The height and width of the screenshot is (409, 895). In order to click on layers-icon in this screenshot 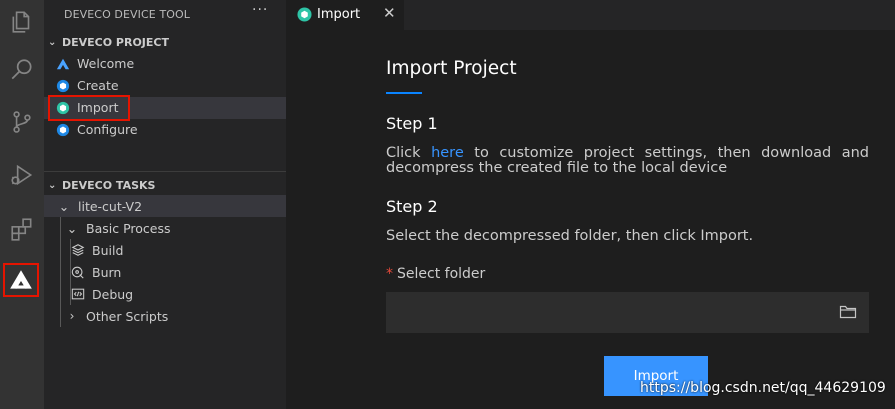, I will do `click(78, 250)`.